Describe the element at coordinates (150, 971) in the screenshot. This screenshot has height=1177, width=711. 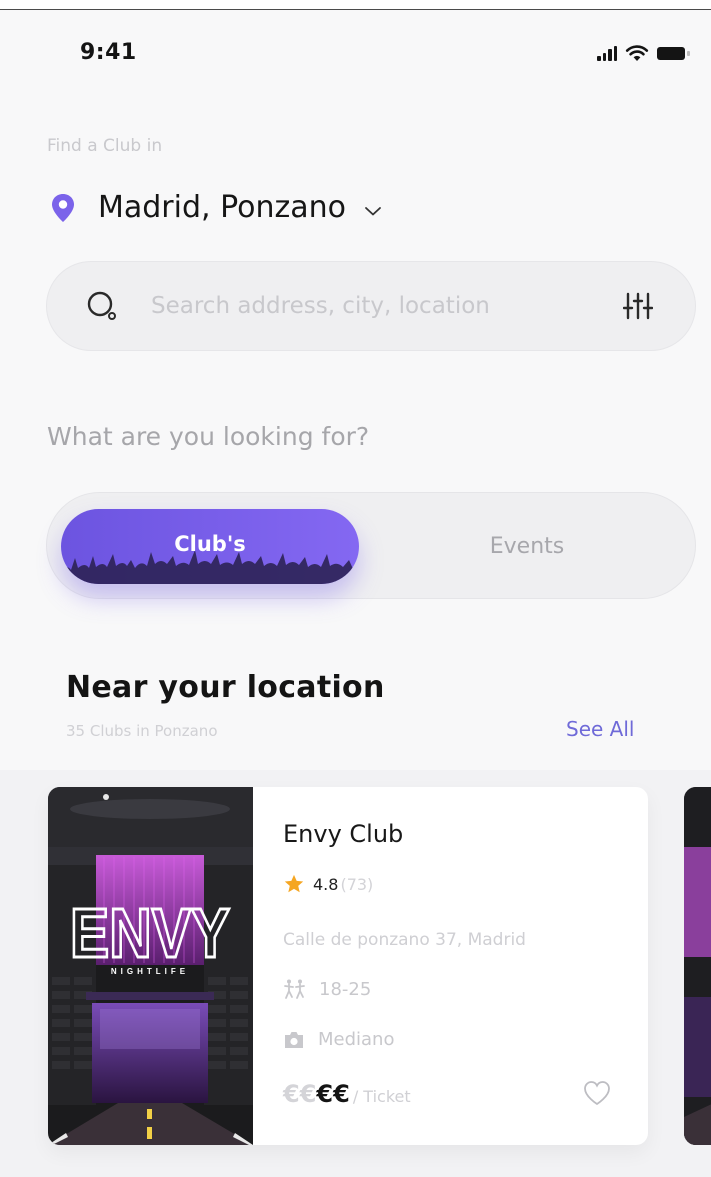
I see `club-sign-subtext: NIGHTLIFE` at that location.